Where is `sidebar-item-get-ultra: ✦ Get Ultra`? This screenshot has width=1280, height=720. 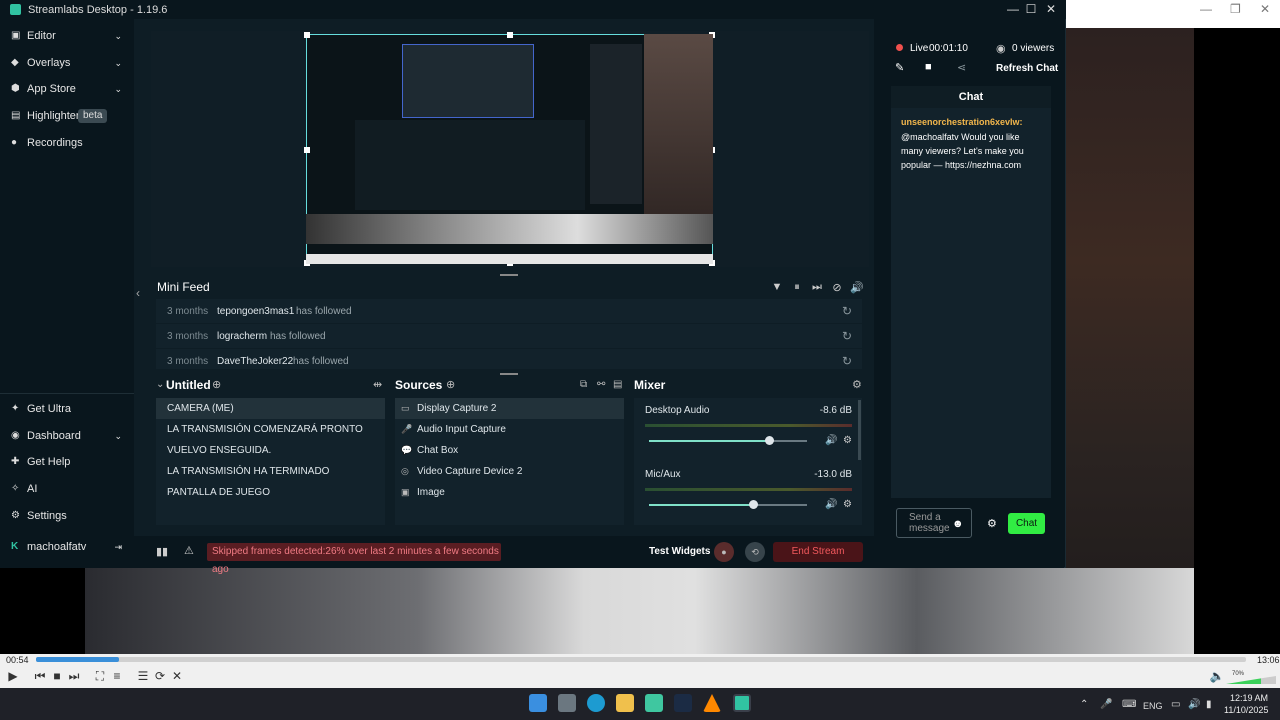
sidebar-item-get-ultra: ✦ Get Ultra is located at coordinates (67, 409).